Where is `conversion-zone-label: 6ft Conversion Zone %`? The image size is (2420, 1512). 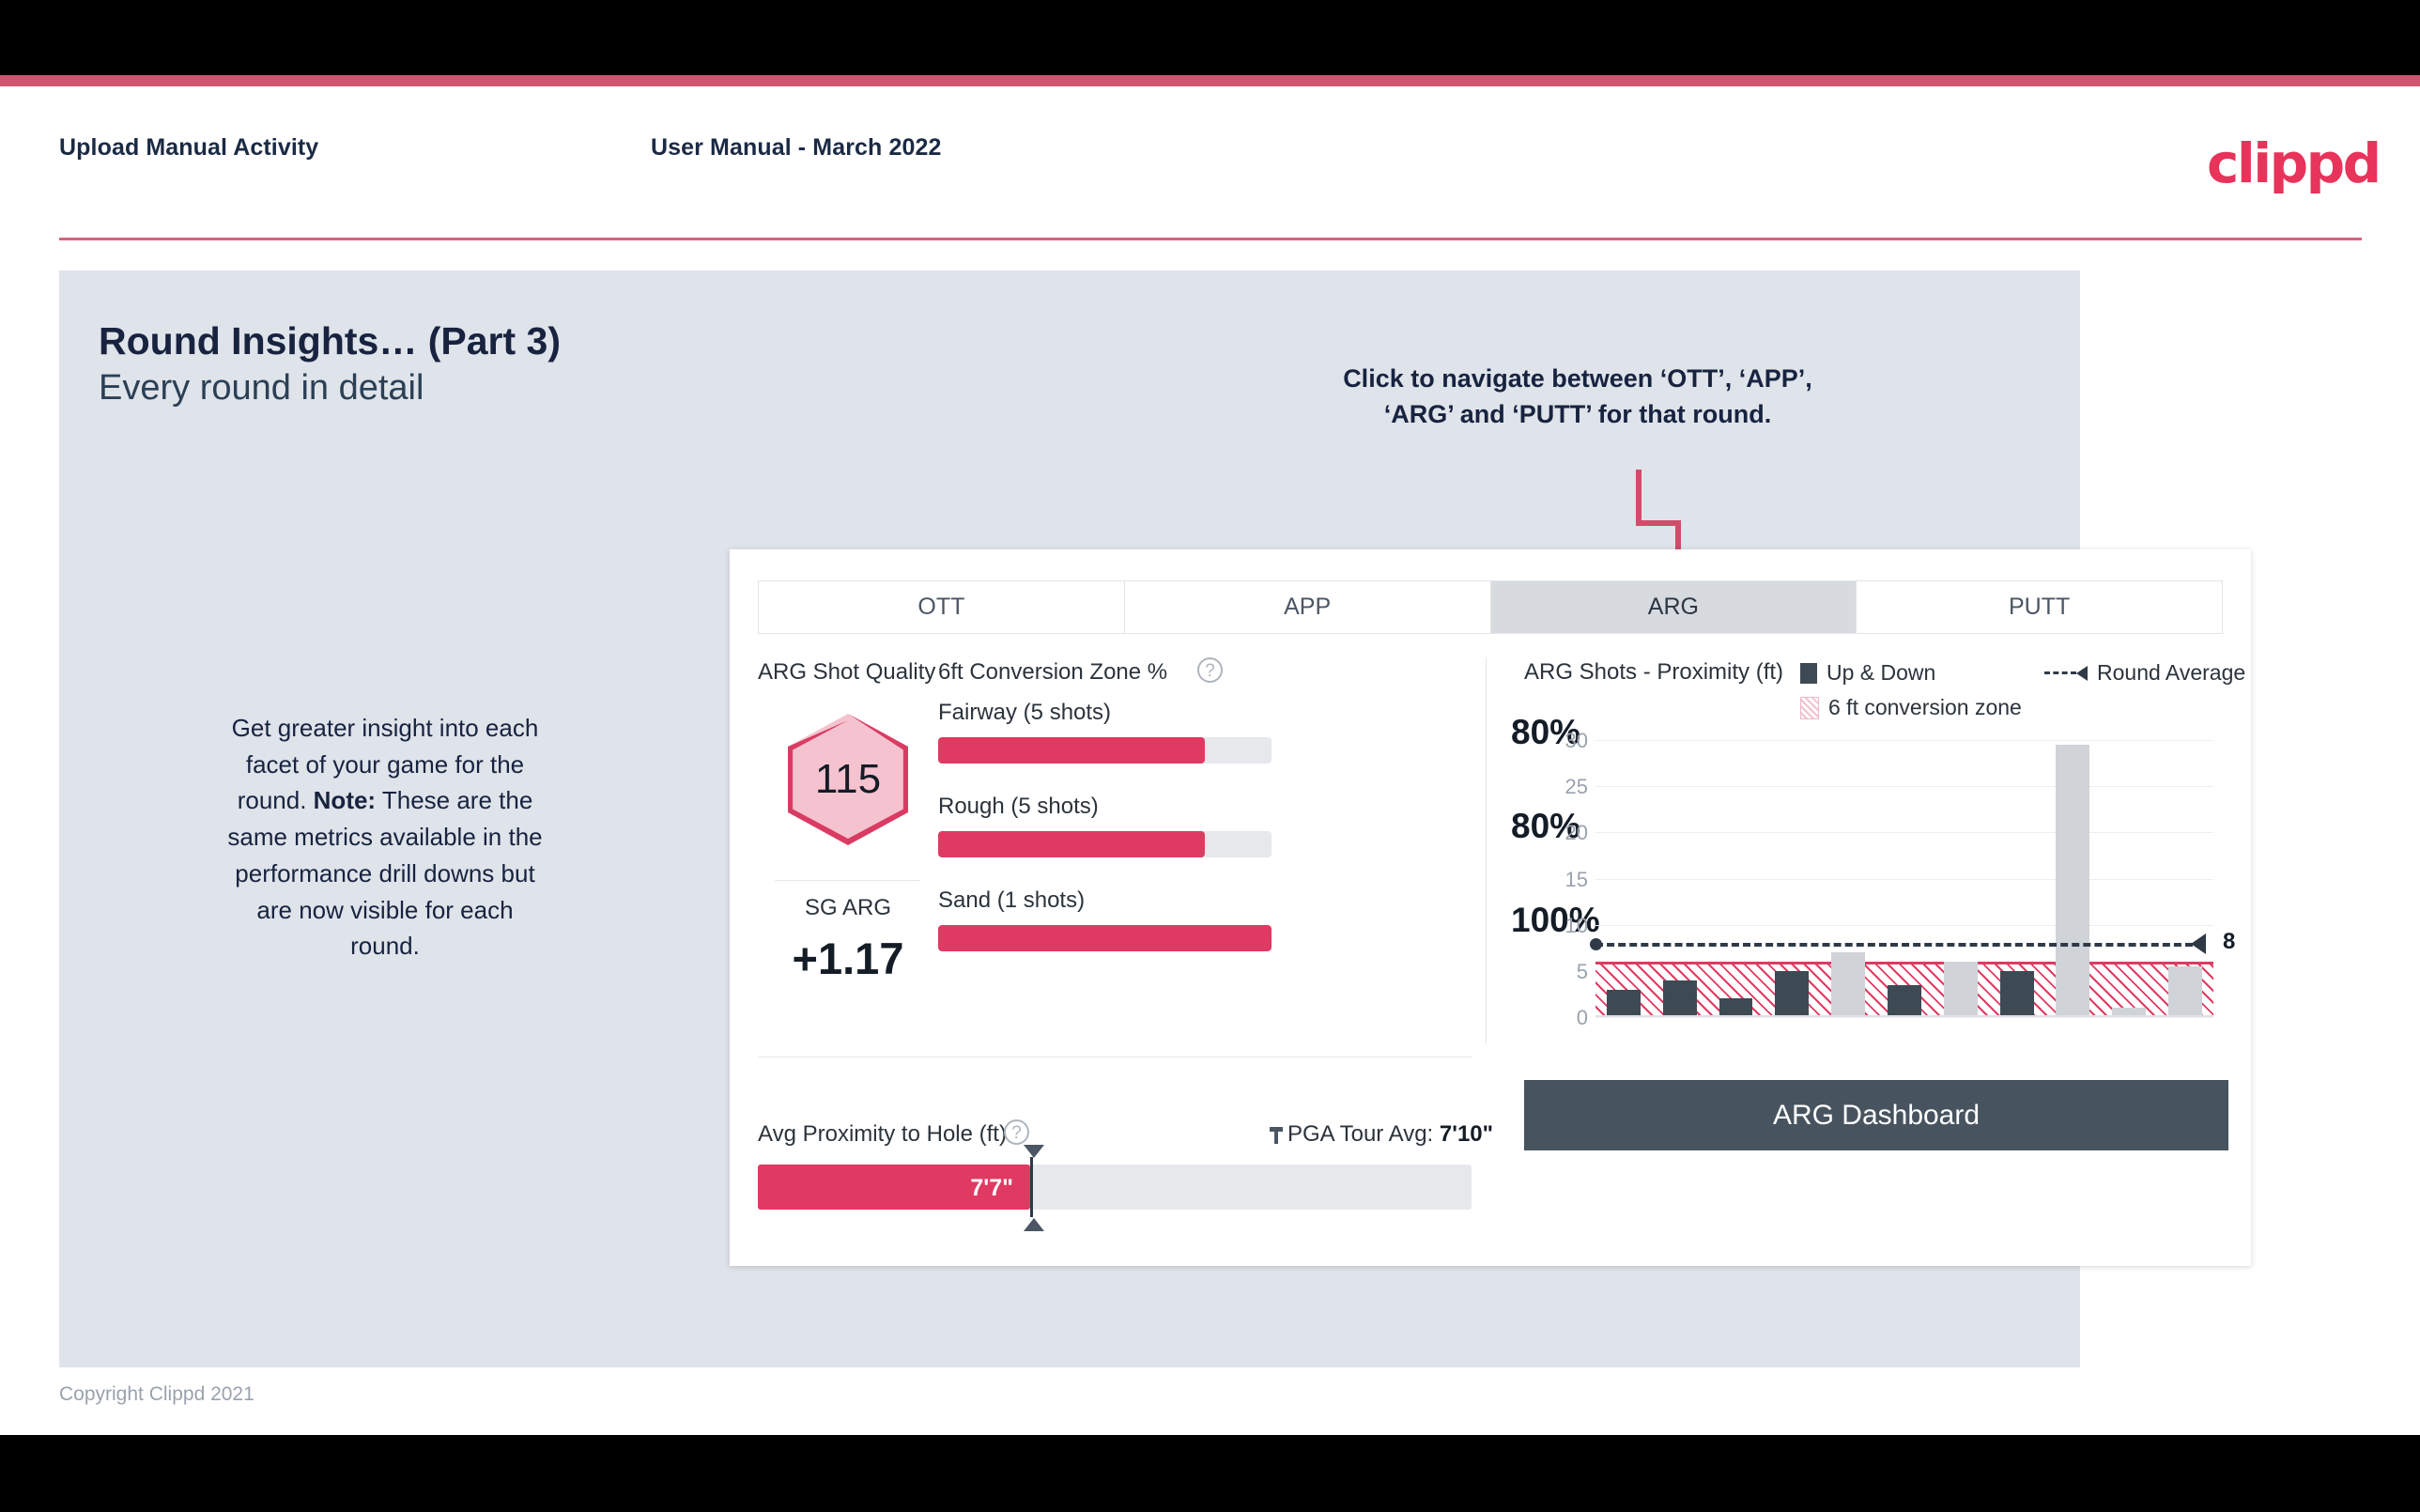
conversion-zone-label: 6ft Conversion Zone % is located at coordinates (1053, 672).